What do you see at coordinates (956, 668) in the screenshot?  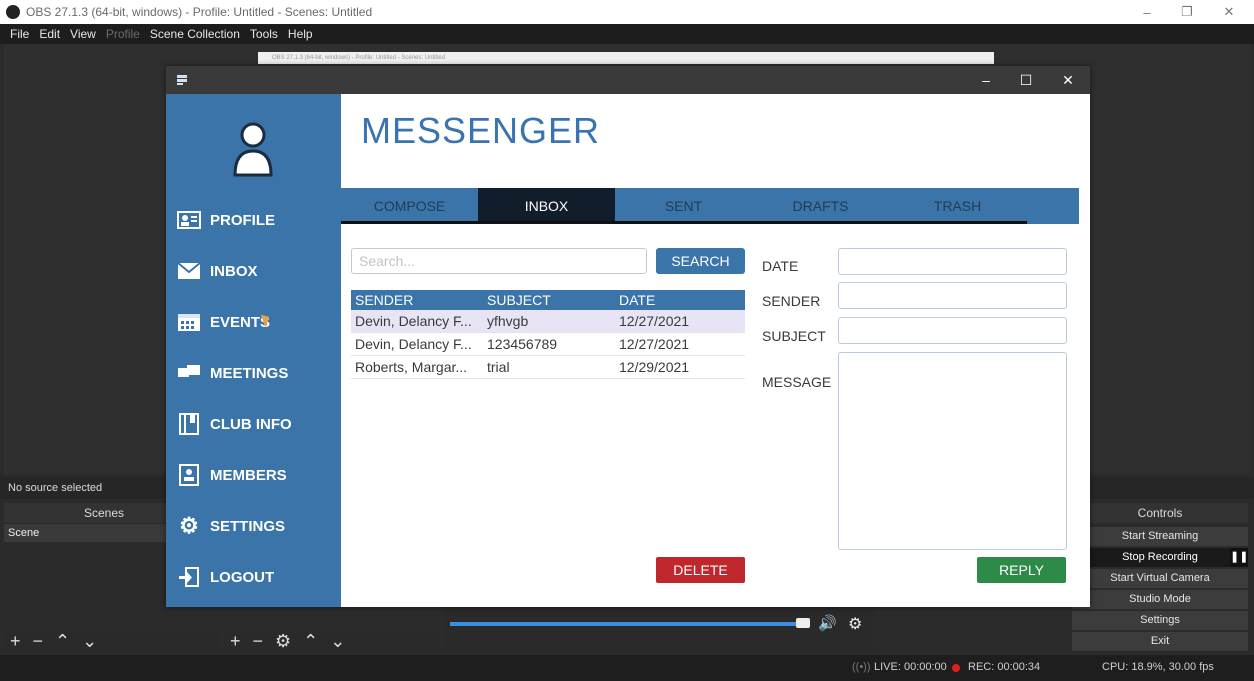 I see `rec-indicator-icon` at bounding box center [956, 668].